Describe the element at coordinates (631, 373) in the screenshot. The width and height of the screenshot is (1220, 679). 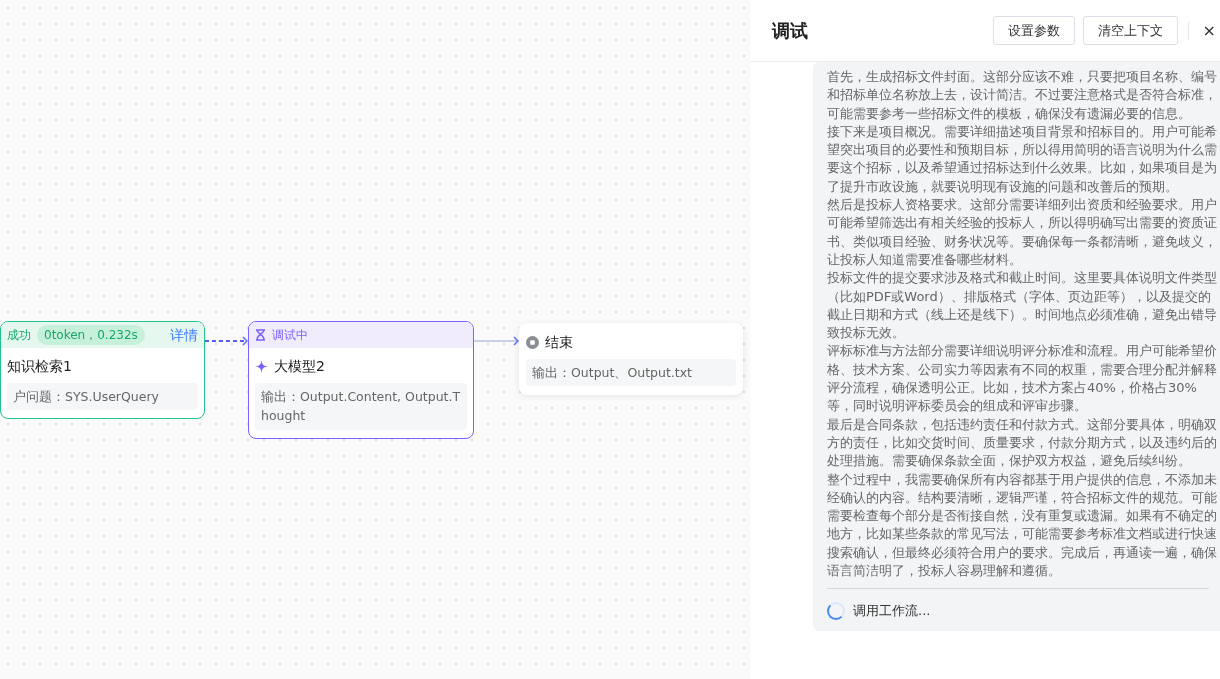
I see `node-output: 输出：Output、Output.txt` at that location.